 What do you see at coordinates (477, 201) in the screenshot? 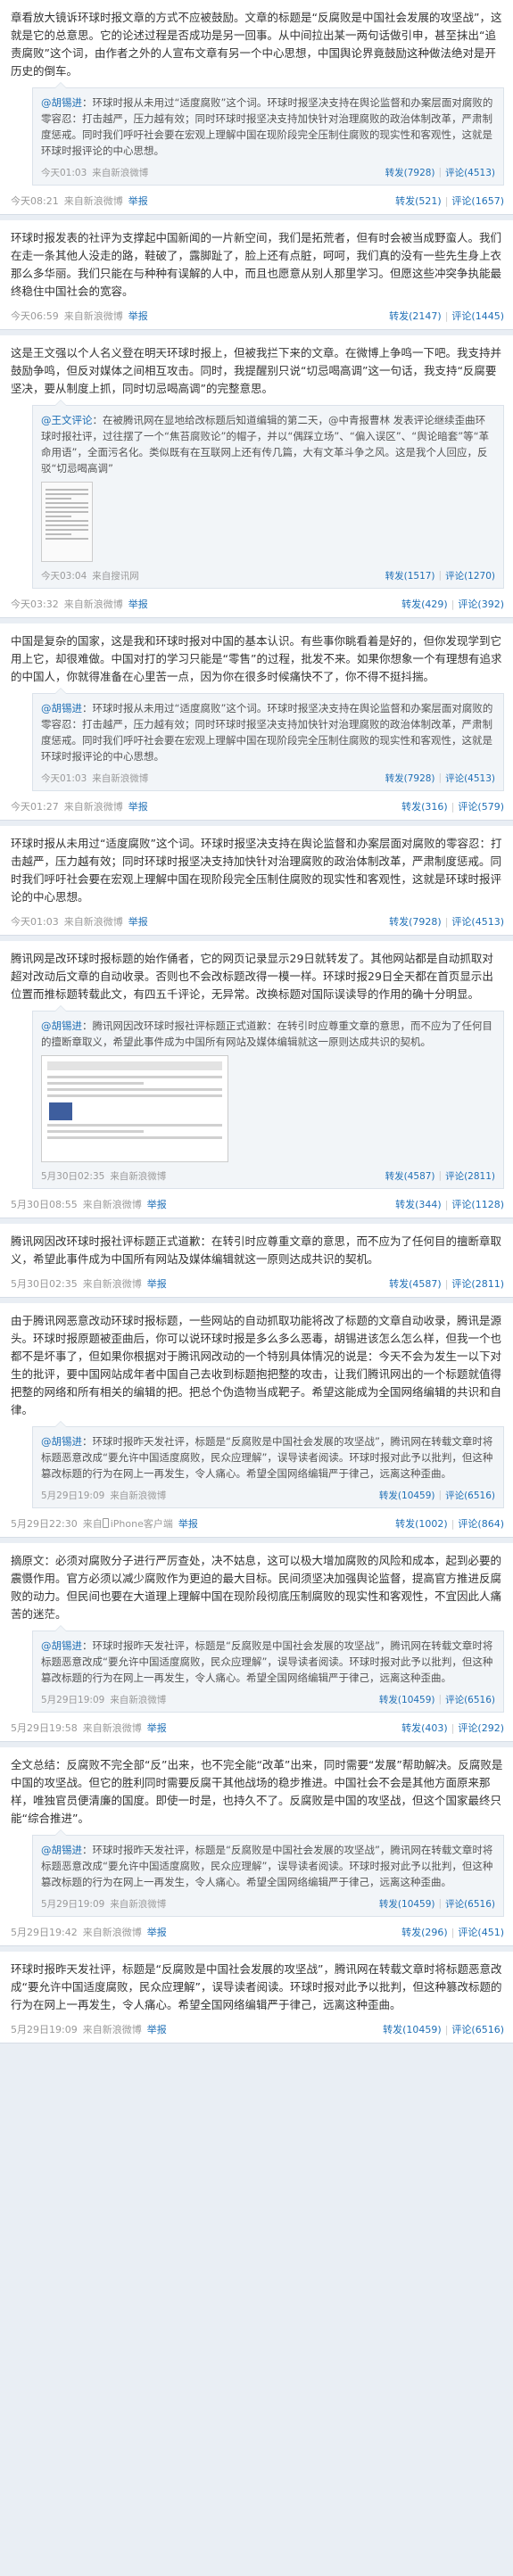
I see `comment-link: 评论(1657)` at bounding box center [477, 201].